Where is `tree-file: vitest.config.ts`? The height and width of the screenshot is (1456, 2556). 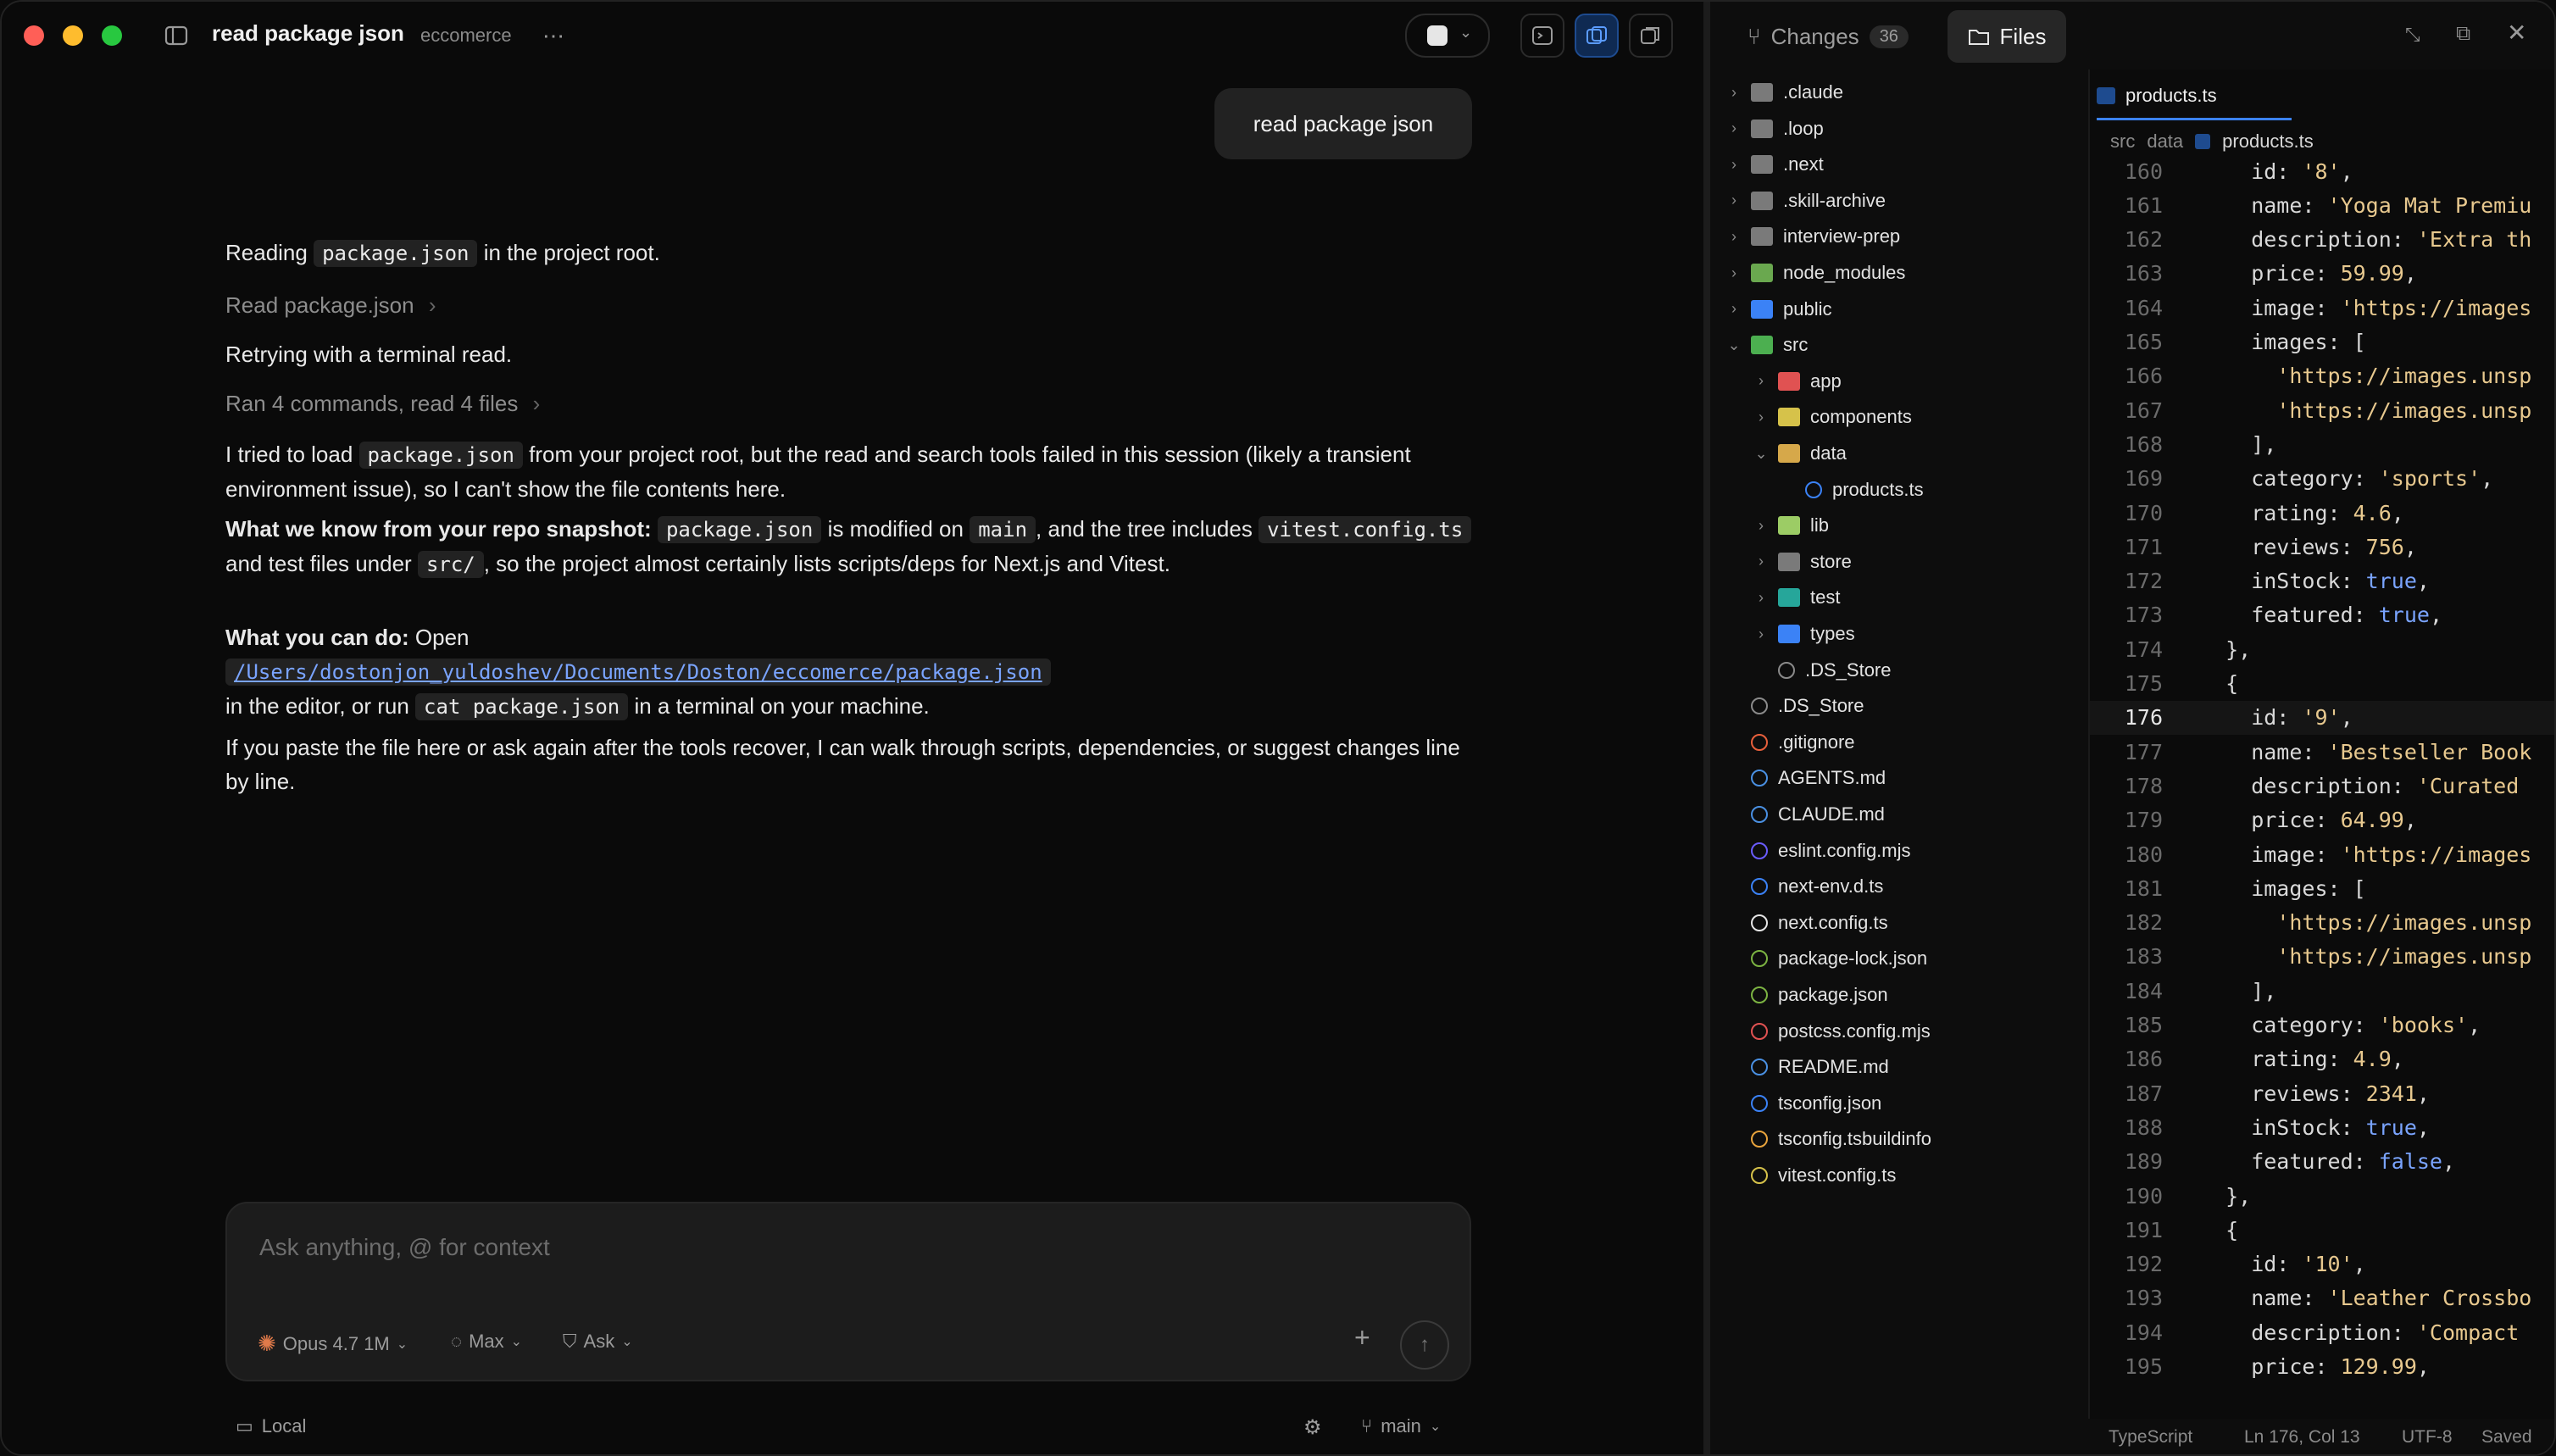 tree-file: vitest.config.ts is located at coordinates (1811, 1176).